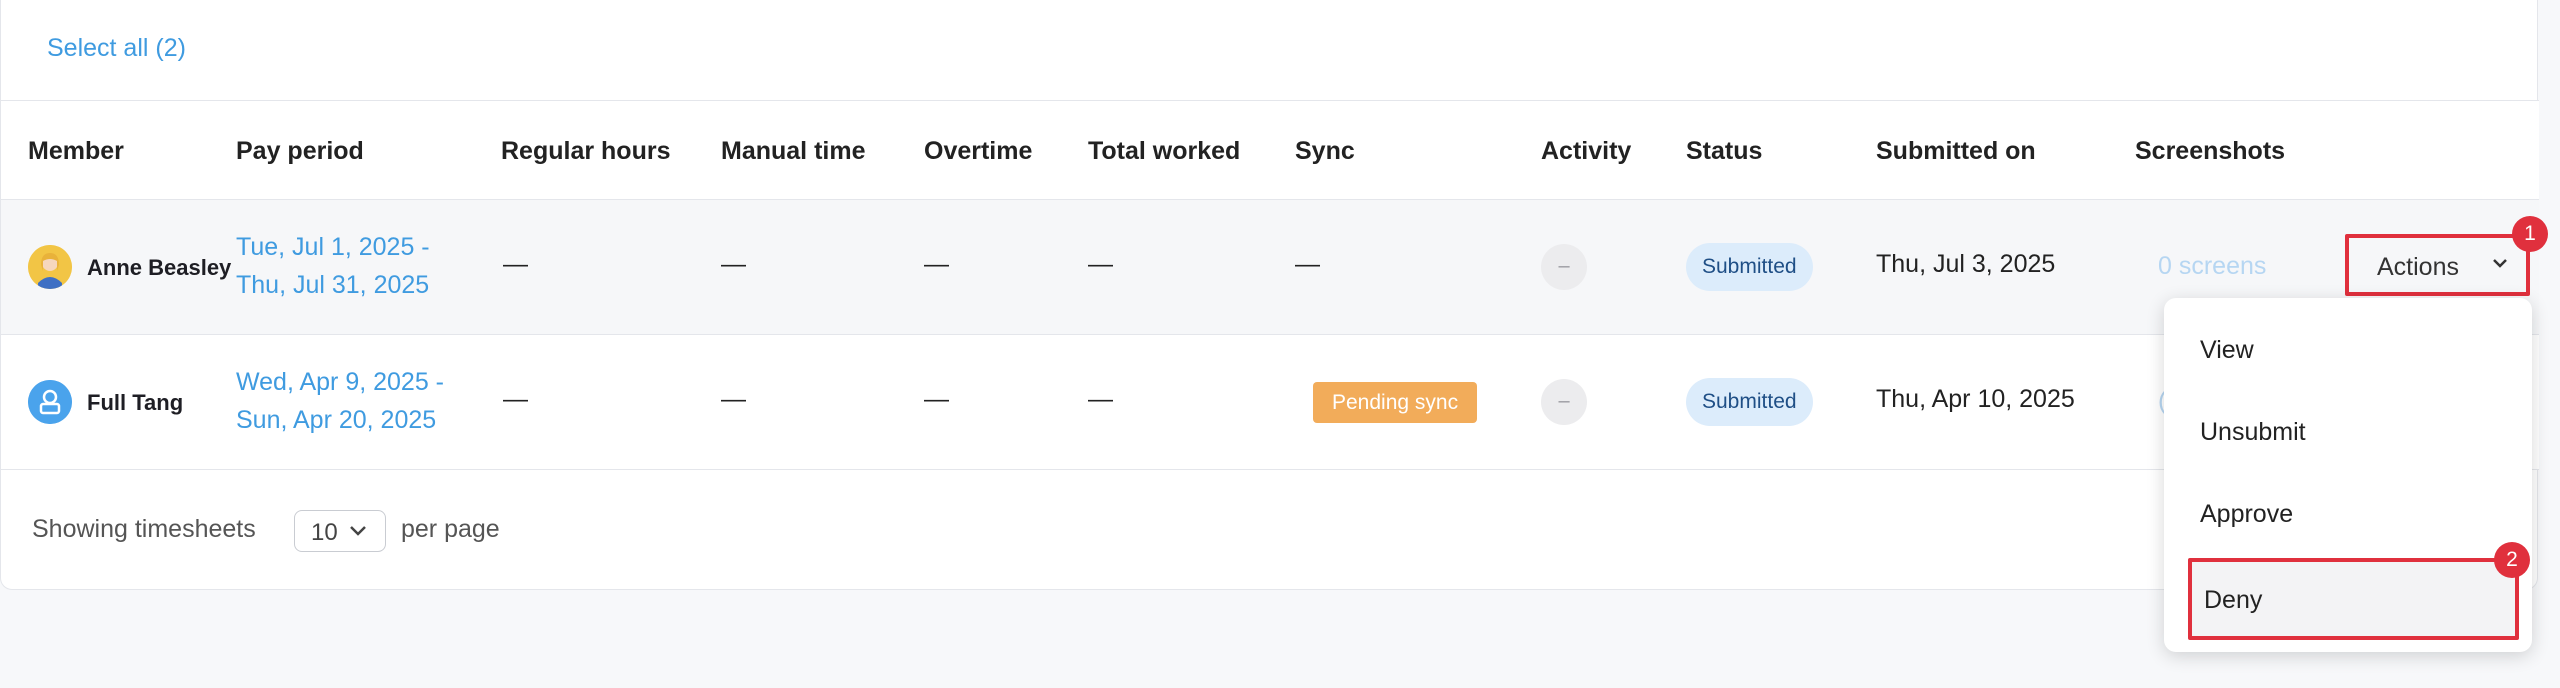 The image size is (2560, 688). Describe the element at coordinates (159, 267) in the screenshot. I see `member-name: Anne Beasley` at that location.